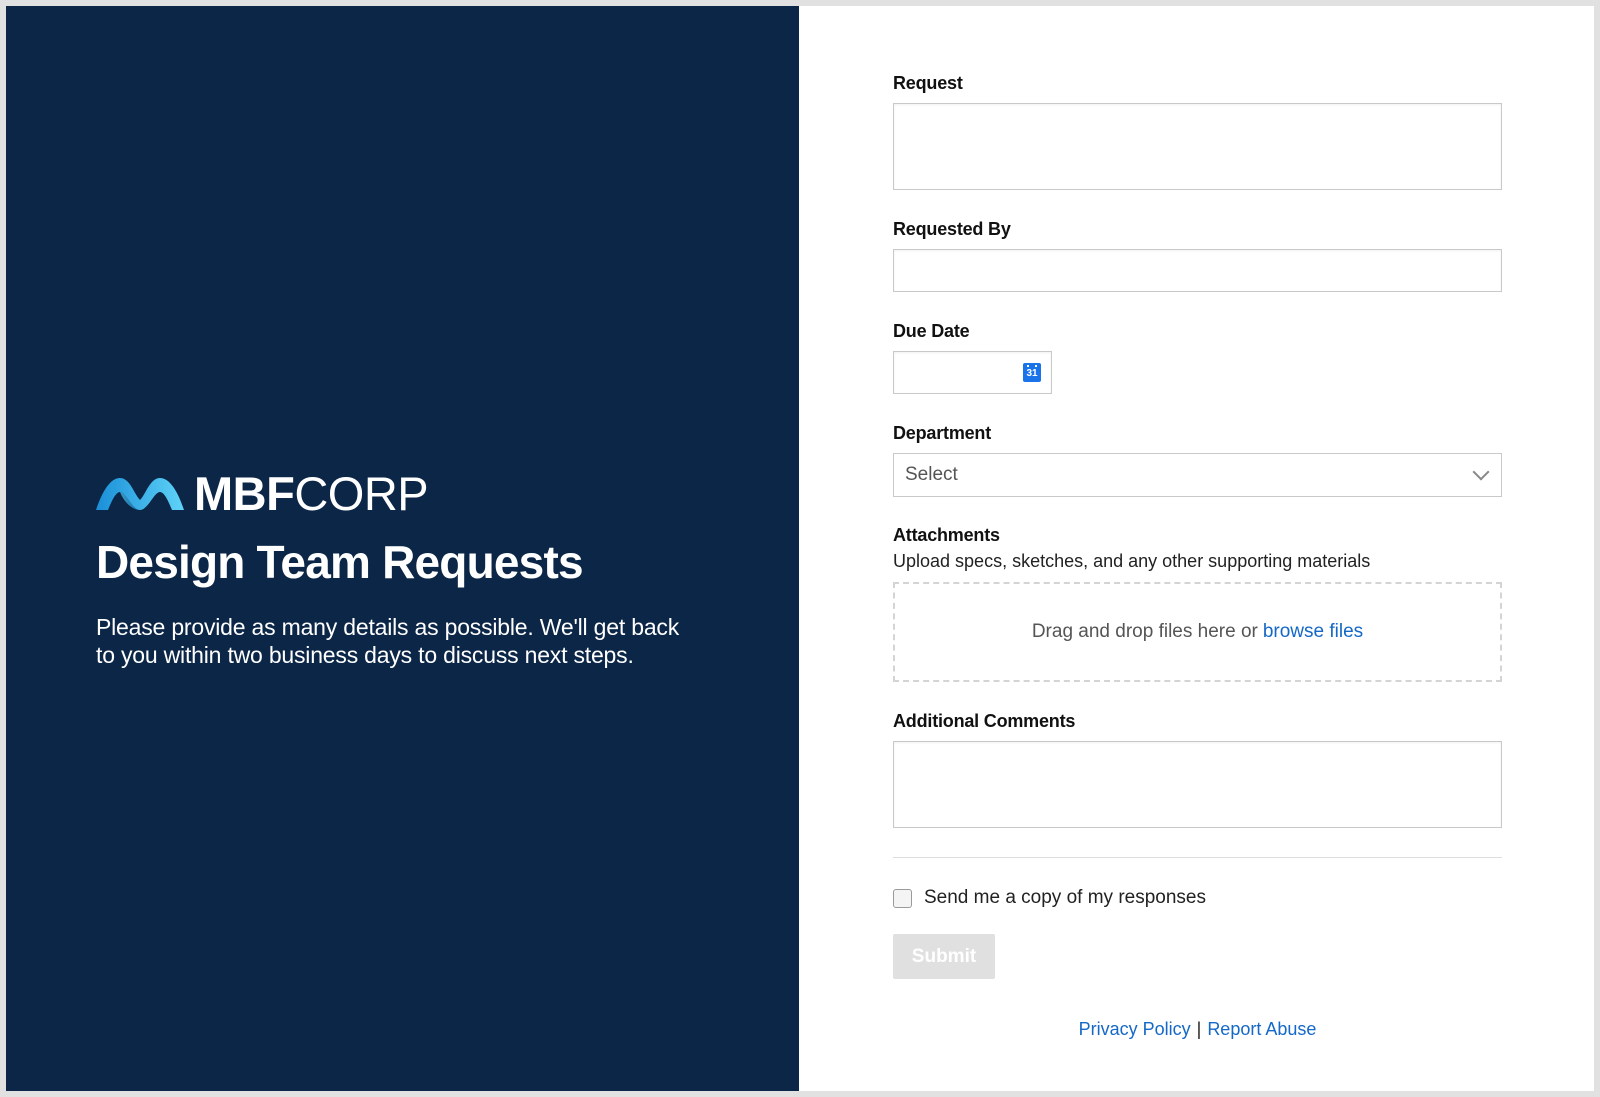 The height and width of the screenshot is (1097, 1600). What do you see at coordinates (952, 229) in the screenshot?
I see `requested-by-label: Requested By` at bounding box center [952, 229].